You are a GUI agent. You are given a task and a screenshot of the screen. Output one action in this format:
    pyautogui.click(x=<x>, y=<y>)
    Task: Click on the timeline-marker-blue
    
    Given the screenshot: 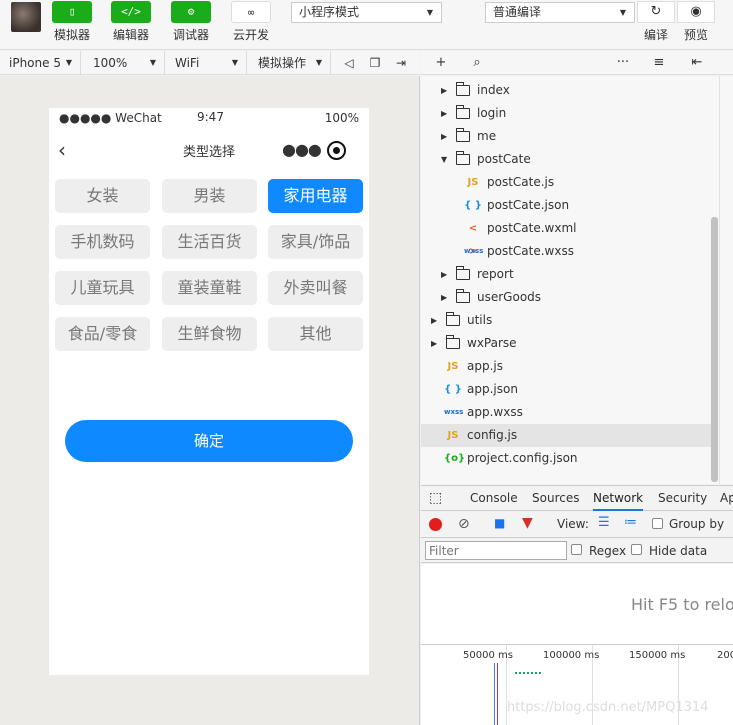 What is the action you would take?
    pyautogui.click(x=494, y=694)
    